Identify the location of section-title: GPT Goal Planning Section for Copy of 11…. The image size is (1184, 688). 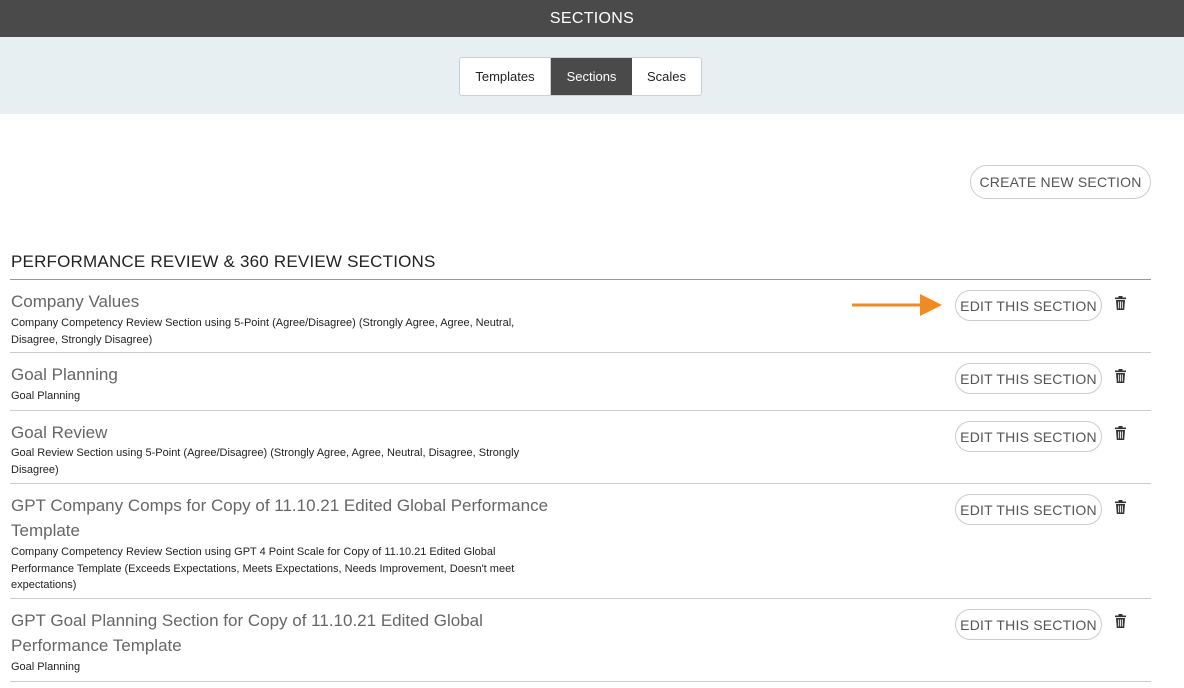
(247, 633).